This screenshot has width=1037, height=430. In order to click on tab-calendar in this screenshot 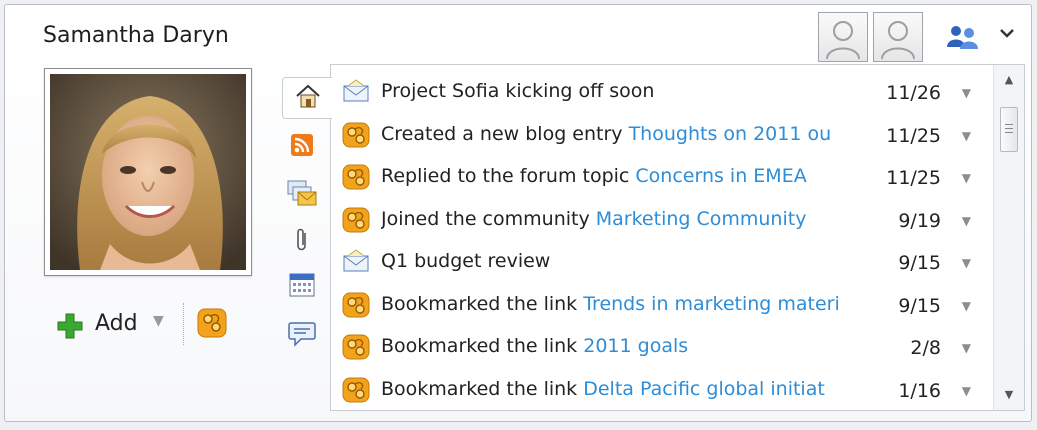, I will do `click(302, 287)`.